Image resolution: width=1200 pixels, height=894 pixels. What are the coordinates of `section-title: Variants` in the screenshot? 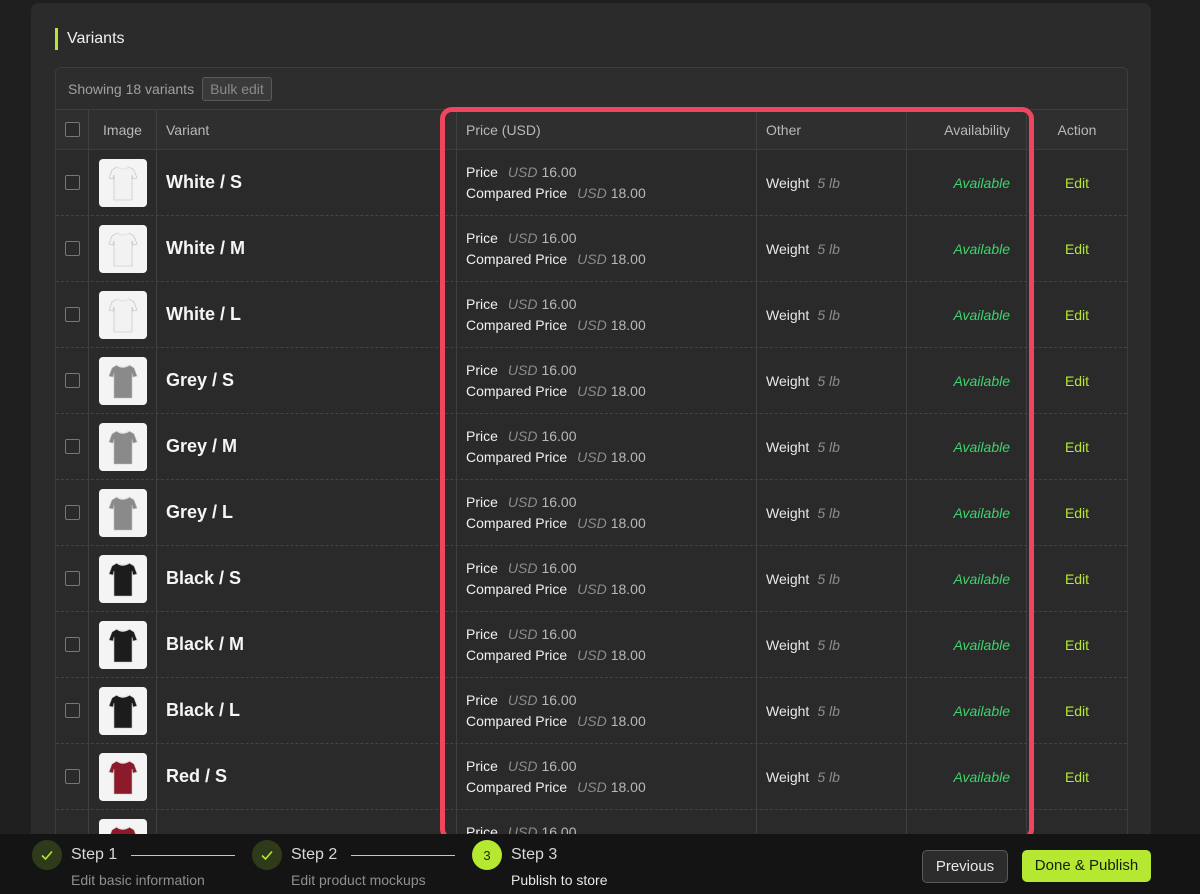 It's located at (90, 39).